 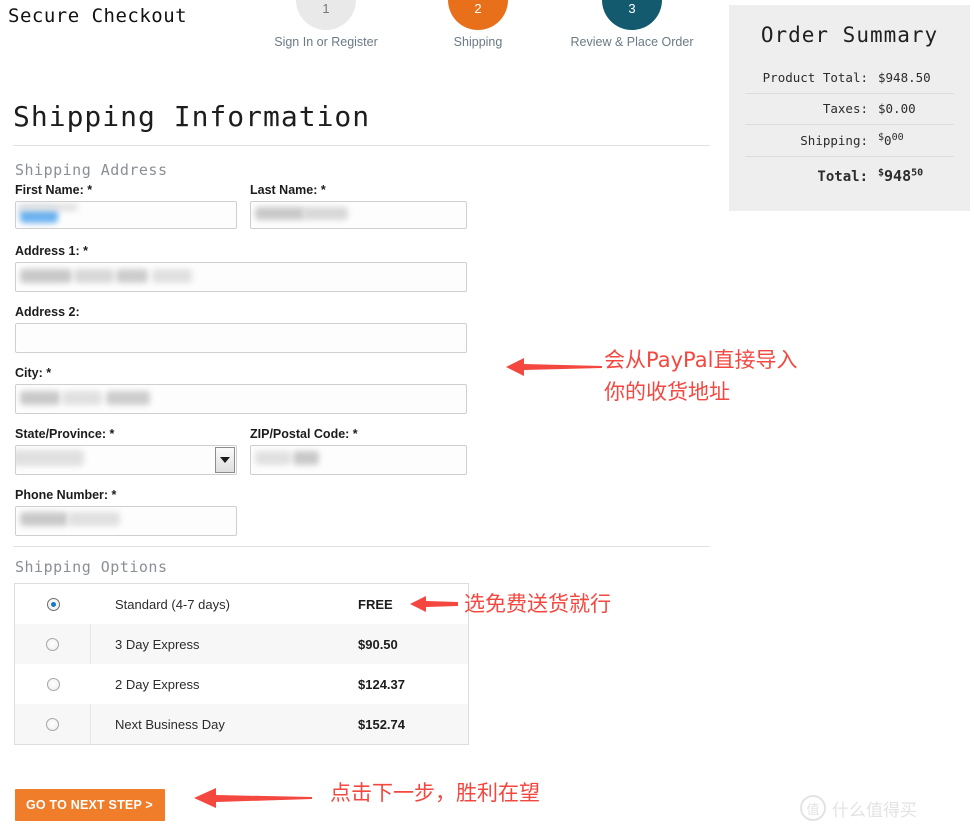 I want to click on first-name-field-group: First Name: *, so click(x=126, y=206).